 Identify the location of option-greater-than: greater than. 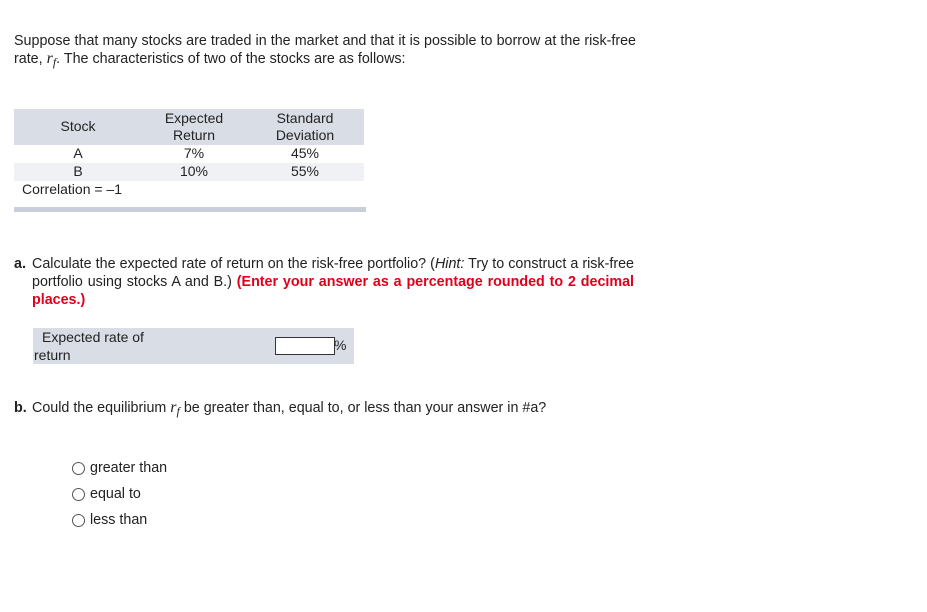
(119, 468).